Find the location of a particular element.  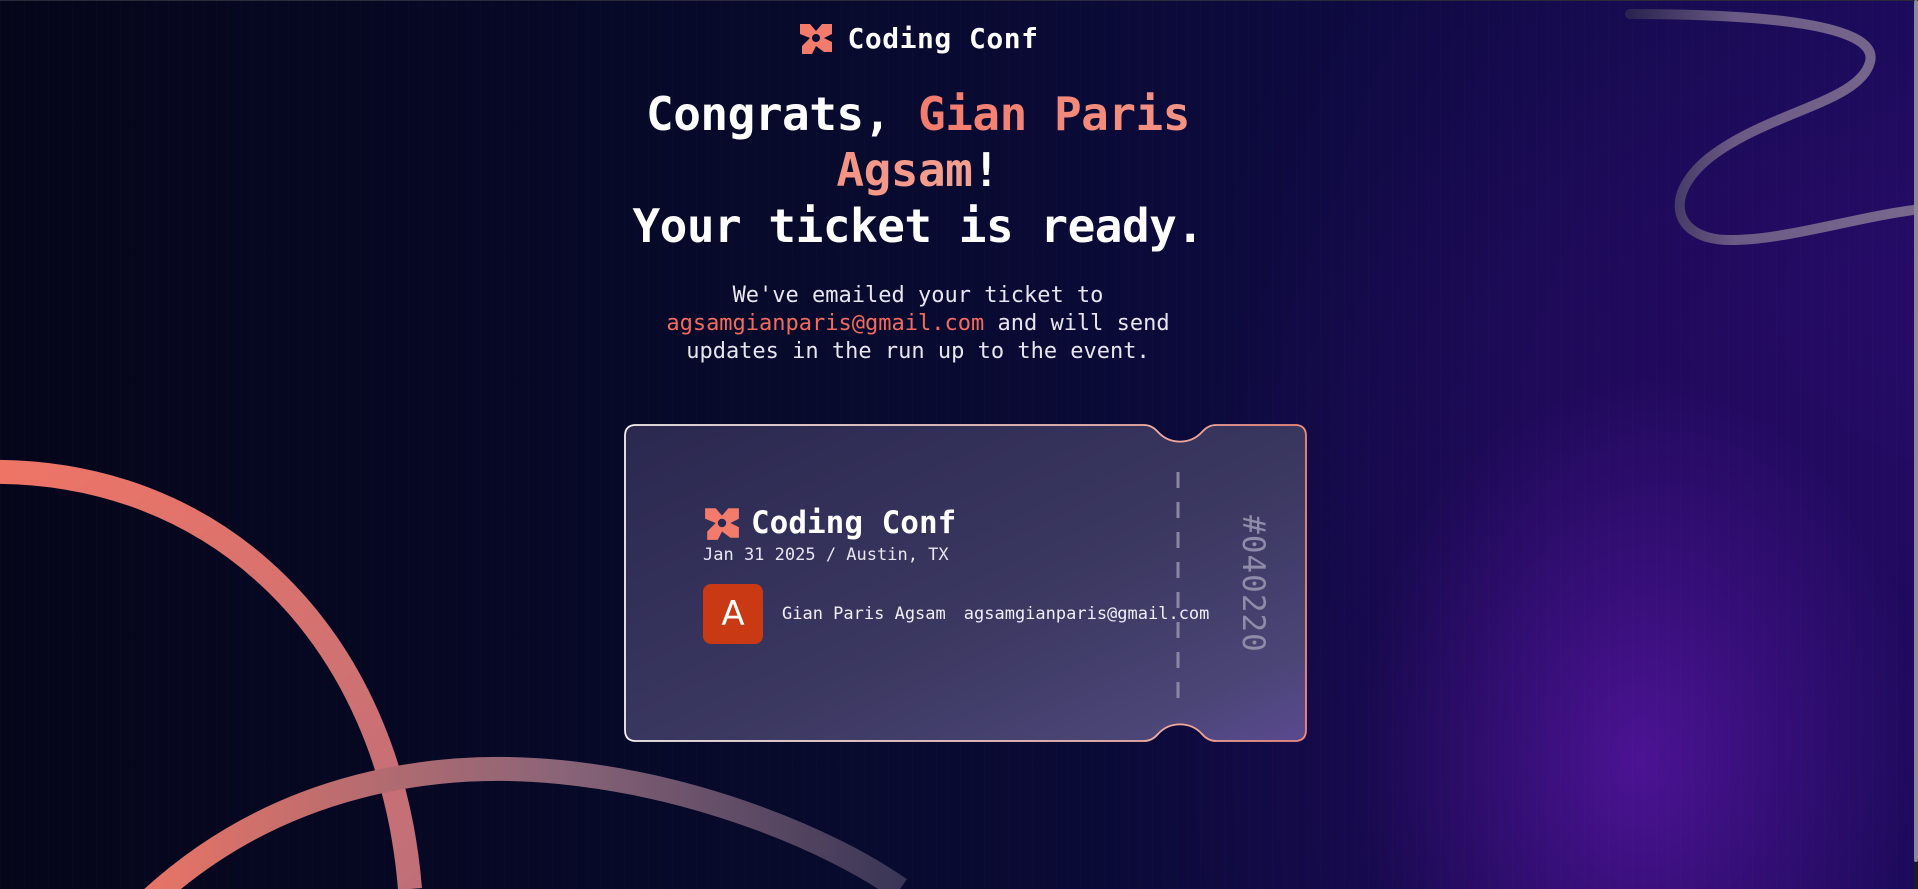

attendee-email: agsamgianparis@gmail.com is located at coordinates (1086, 614).